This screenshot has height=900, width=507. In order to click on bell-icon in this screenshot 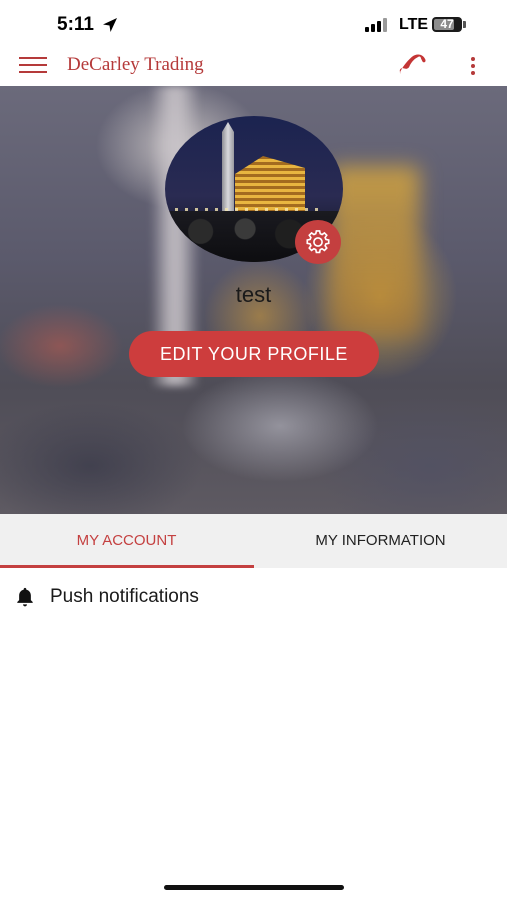, I will do `click(25, 597)`.